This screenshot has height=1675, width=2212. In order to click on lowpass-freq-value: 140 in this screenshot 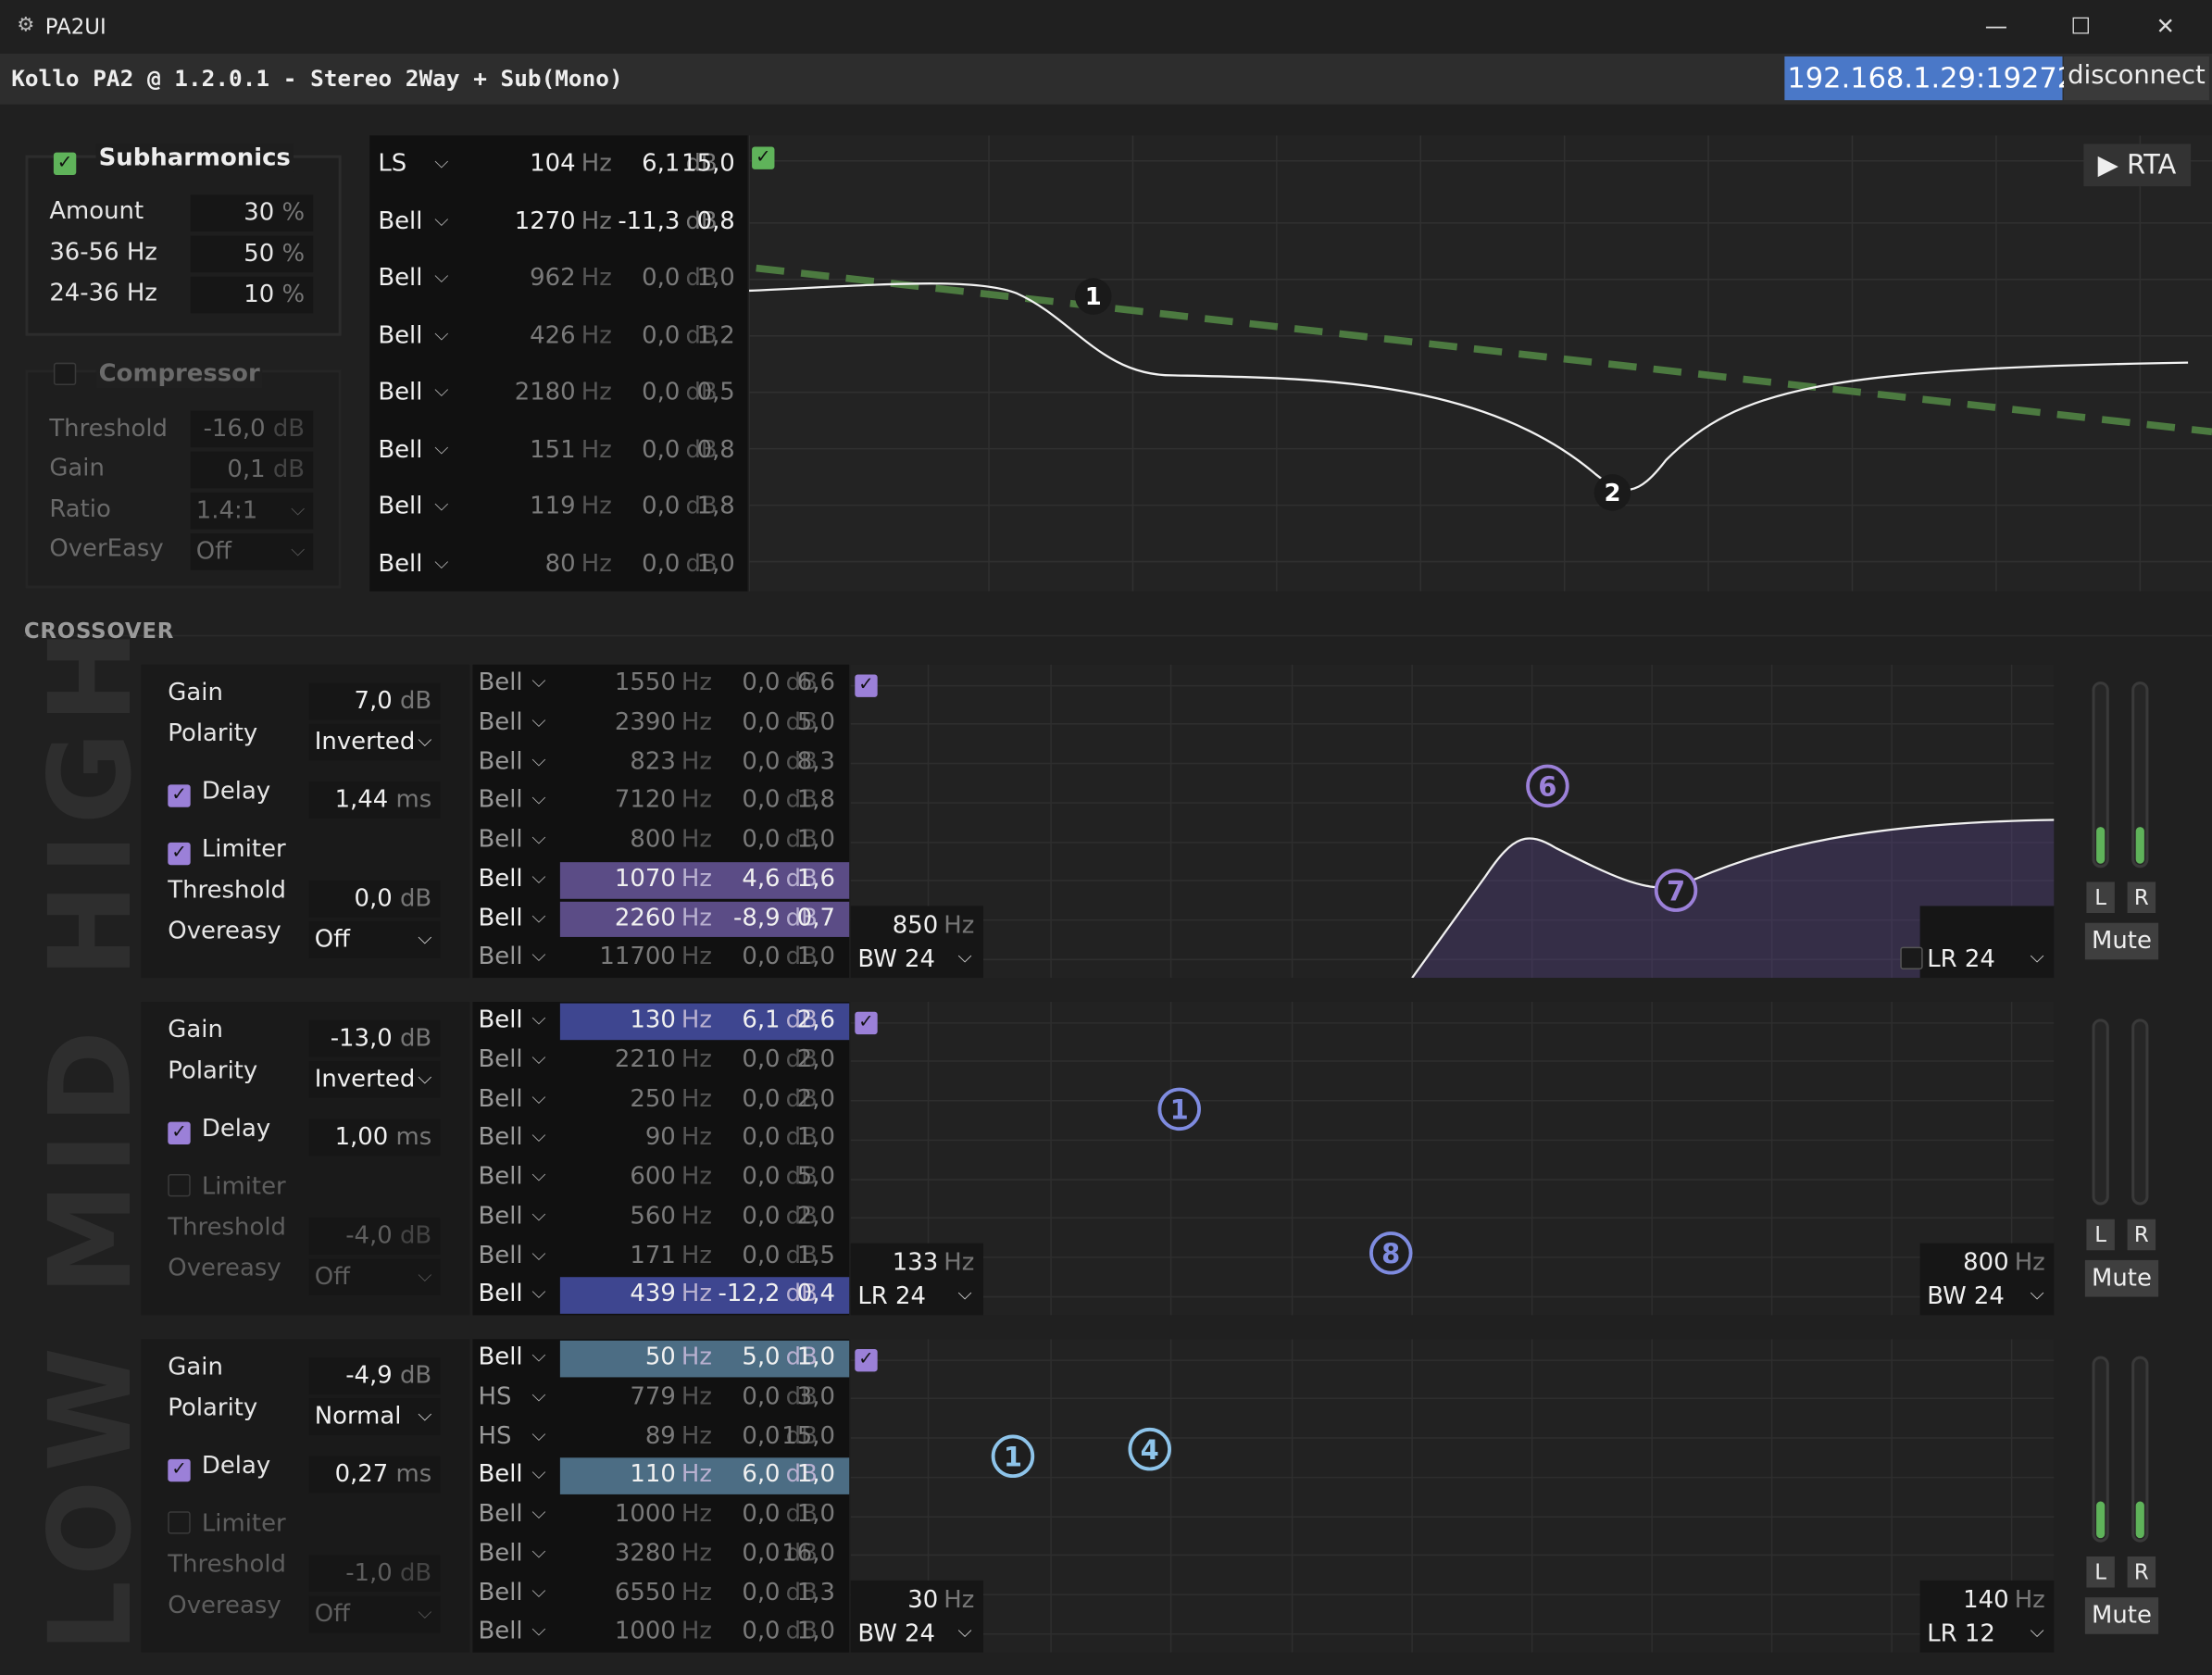, I will do `click(1985, 1600)`.